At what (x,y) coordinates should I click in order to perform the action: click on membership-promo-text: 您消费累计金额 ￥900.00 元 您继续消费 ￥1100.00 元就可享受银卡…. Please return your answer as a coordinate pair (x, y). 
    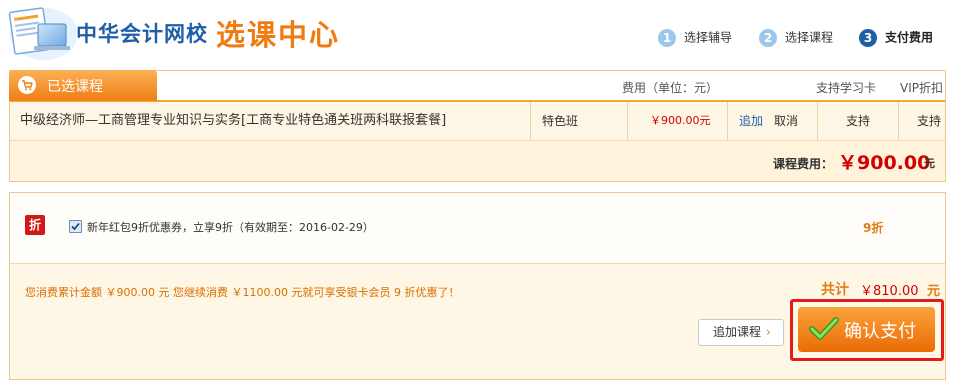
    Looking at the image, I should click on (242, 292).